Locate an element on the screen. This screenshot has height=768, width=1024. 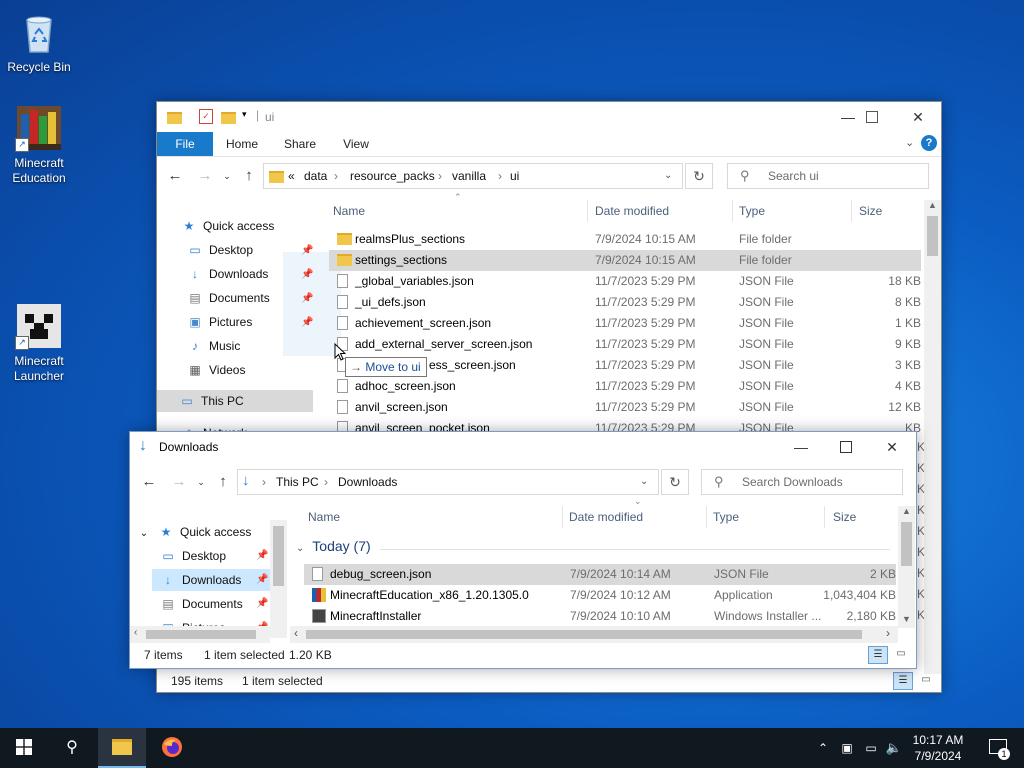
desktop-icon-recycle-bin: Recycle Bin is located at coordinates (39, 41).